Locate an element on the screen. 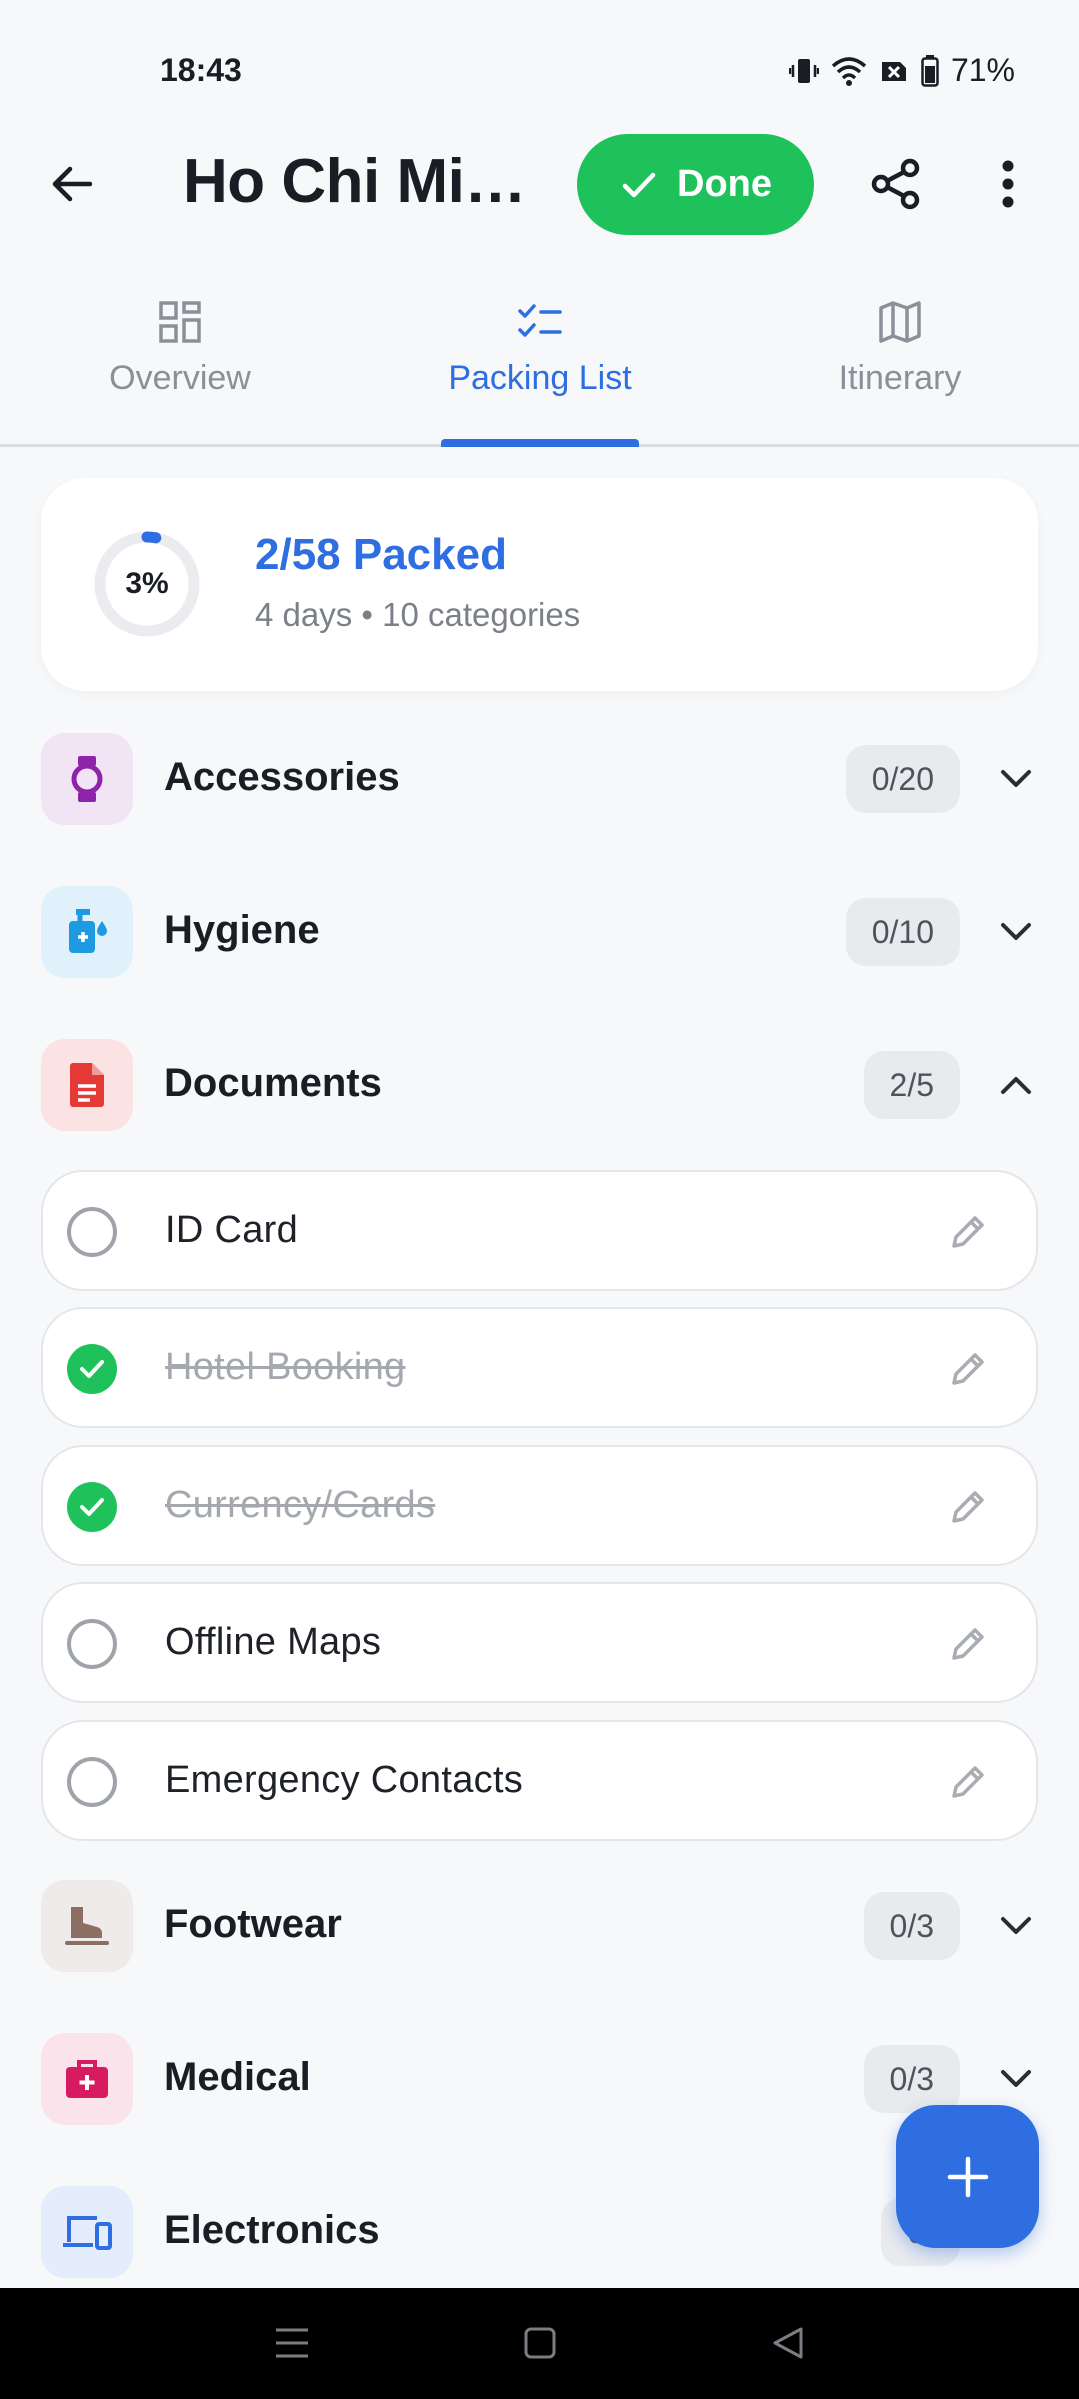  packed-count: 2/58 Packed is located at coordinates (381, 554).